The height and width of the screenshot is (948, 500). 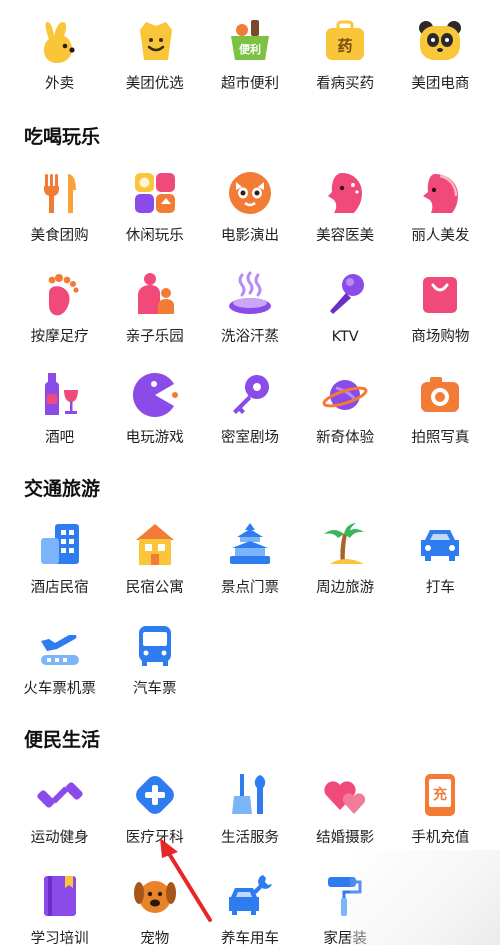 What do you see at coordinates (249, 307) in the screenshot?
I see `service-xiyu: 洗浴汗蒸` at bounding box center [249, 307].